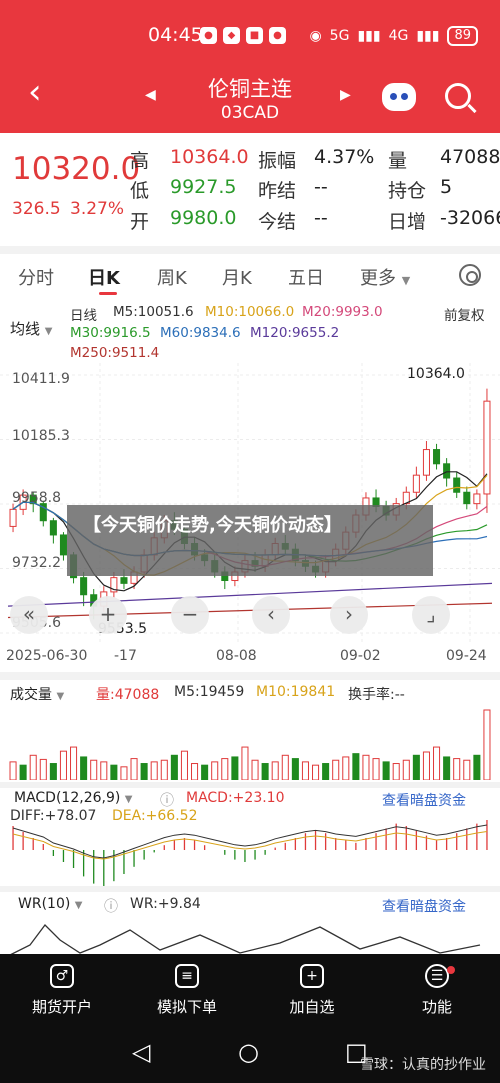 This screenshot has width=500, height=1083. What do you see at coordinates (208, 35) in the screenshot?
I see `notification-icon: ●` at bounding box center [208, 35].